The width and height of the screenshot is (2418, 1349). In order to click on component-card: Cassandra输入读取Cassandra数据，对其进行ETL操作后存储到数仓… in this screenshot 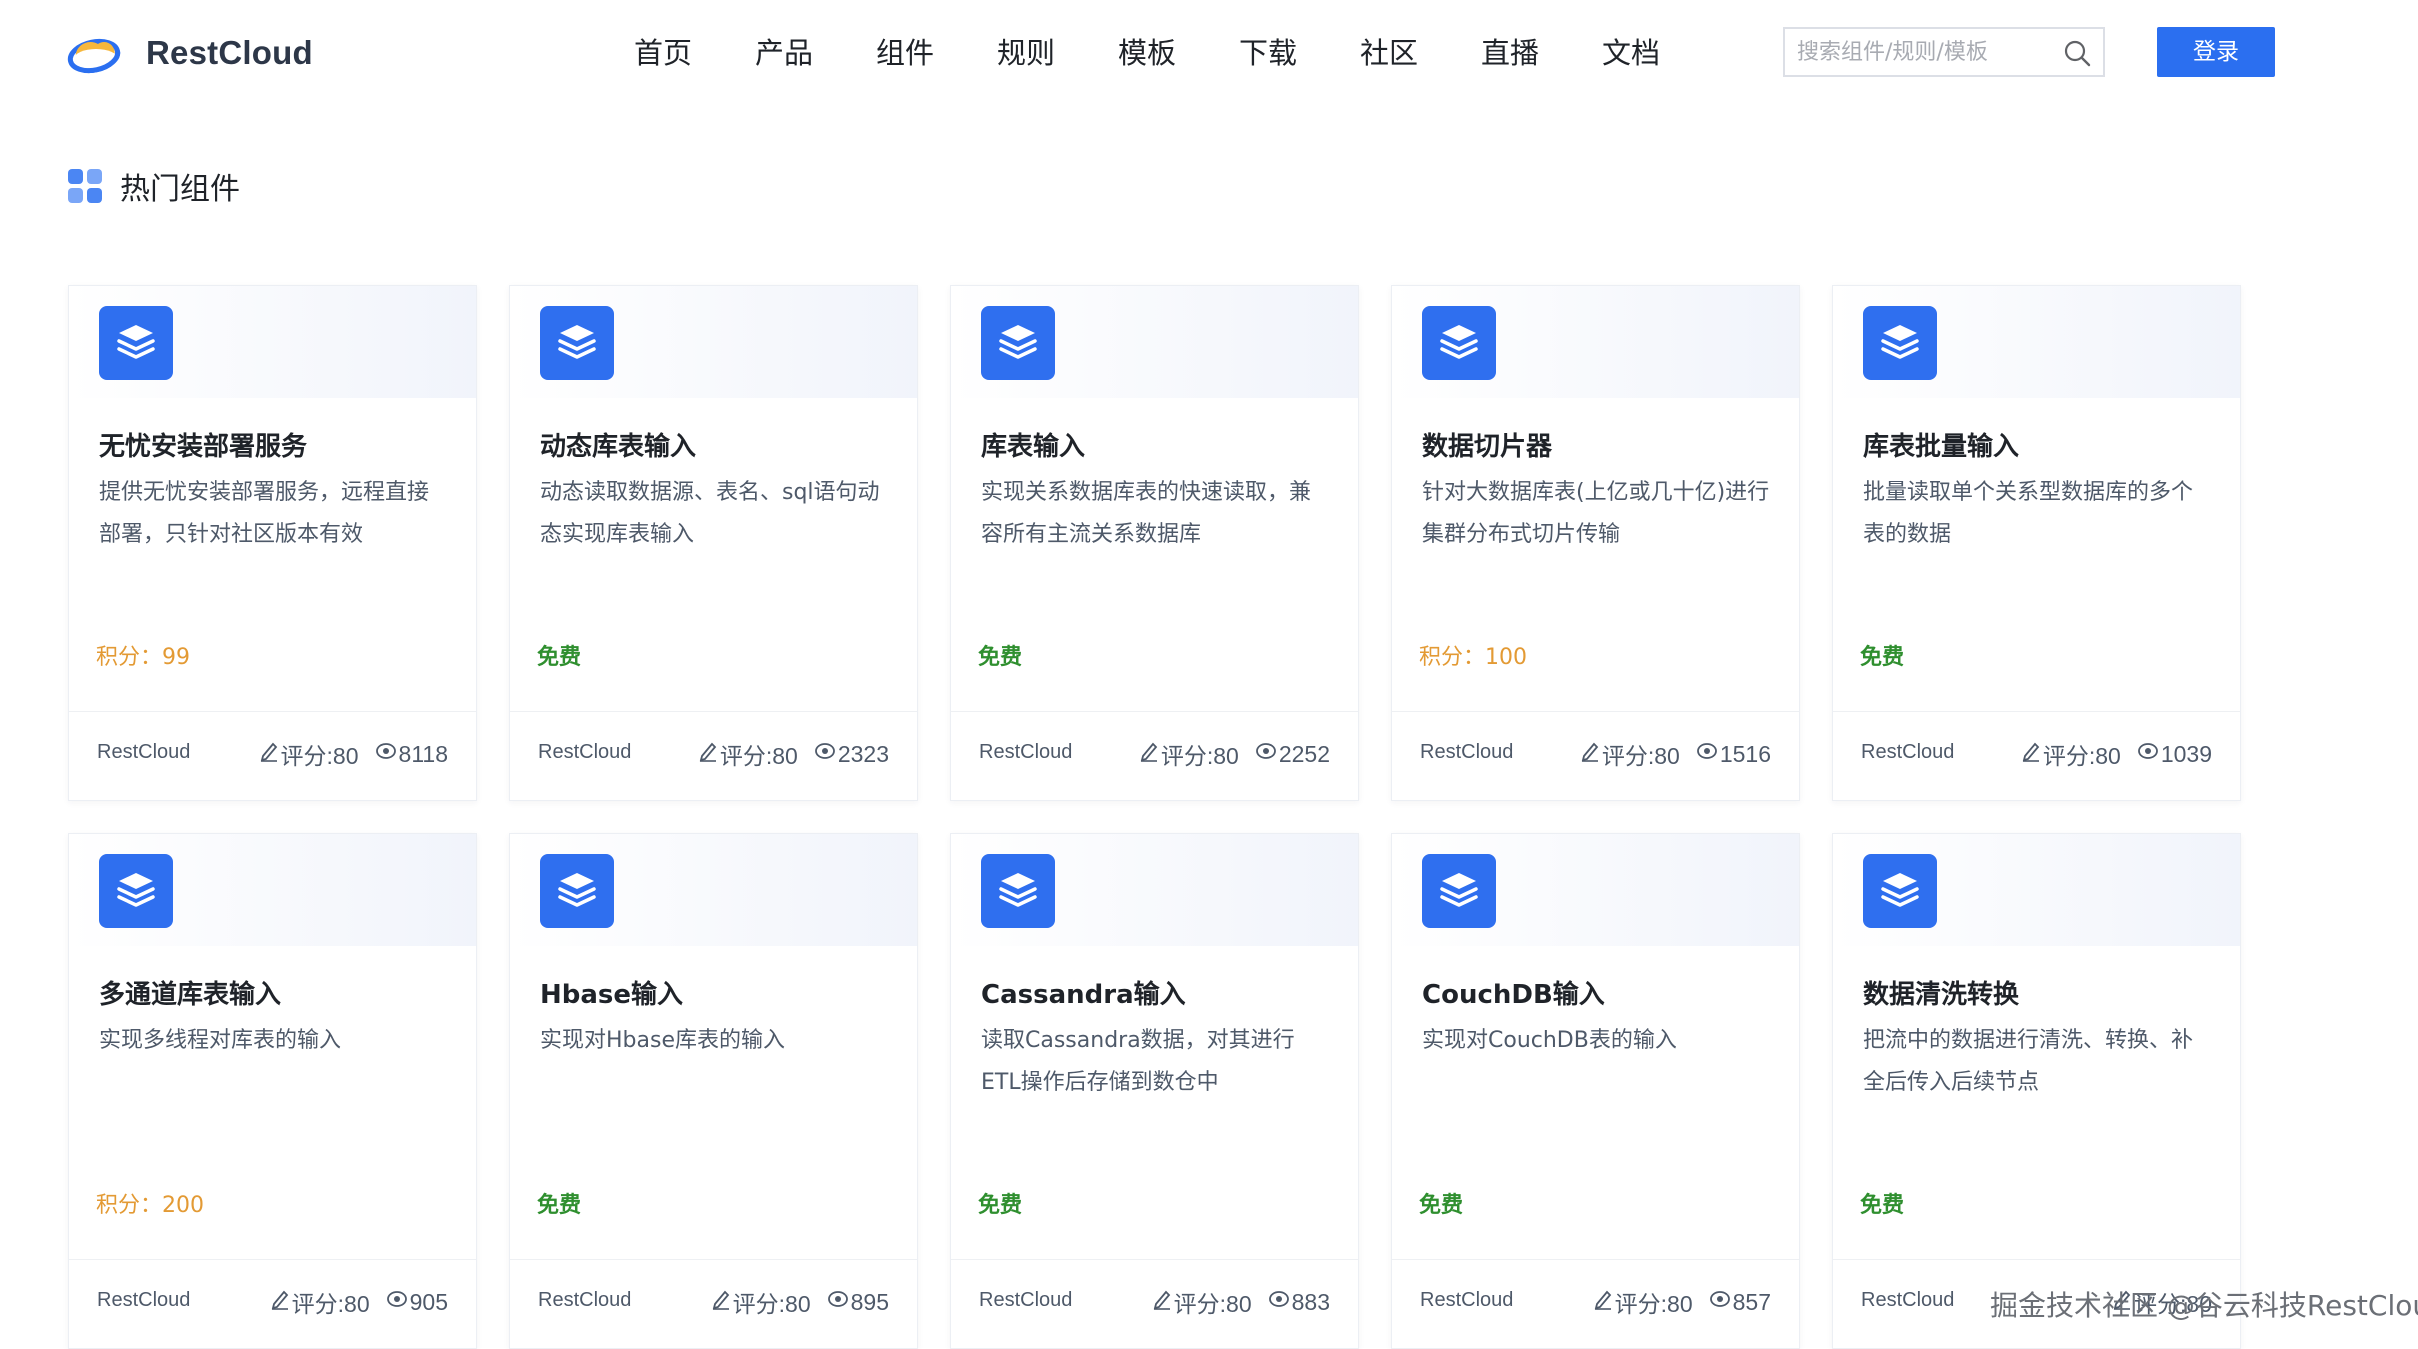, I will do `click(1154, 1091)`.